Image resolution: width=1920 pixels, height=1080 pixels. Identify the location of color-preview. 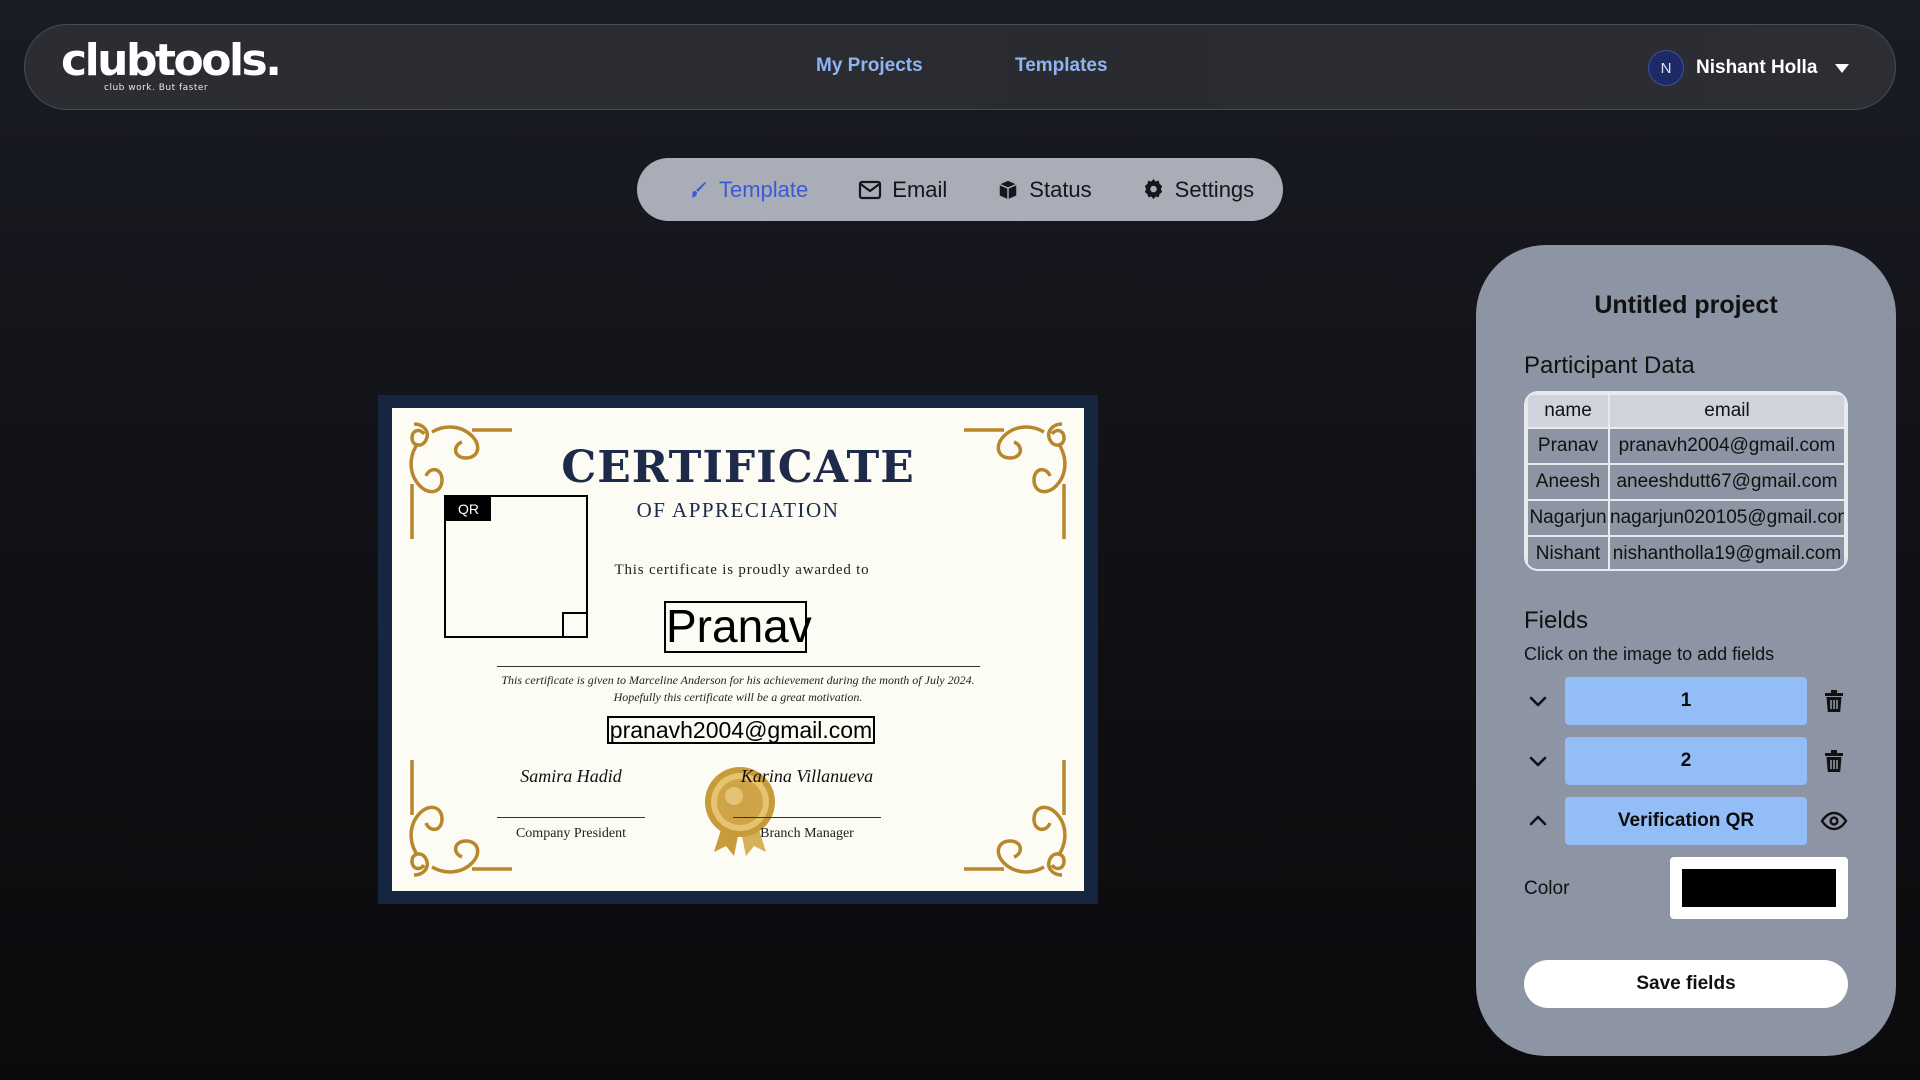
(1759, 888).